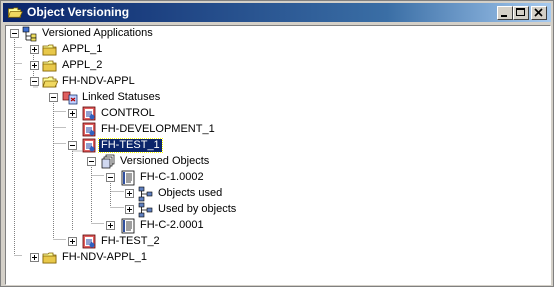 The width and height of the screenshot is (554, 287). What do you see at coordinates (128, 113) in the screenshot?
I see `node-label: CONTROL` at bounding box center [128, 113].